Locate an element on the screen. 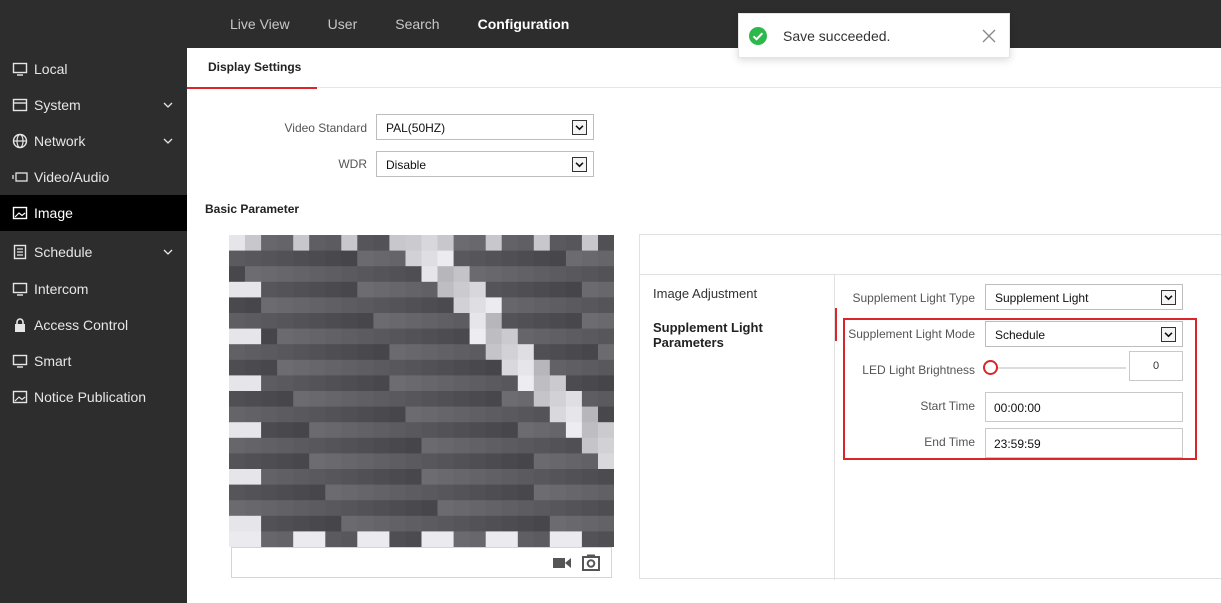 The image size is (1221, 603). sidebar-item-schedule: Schedule is located at coordinates (93, 252).